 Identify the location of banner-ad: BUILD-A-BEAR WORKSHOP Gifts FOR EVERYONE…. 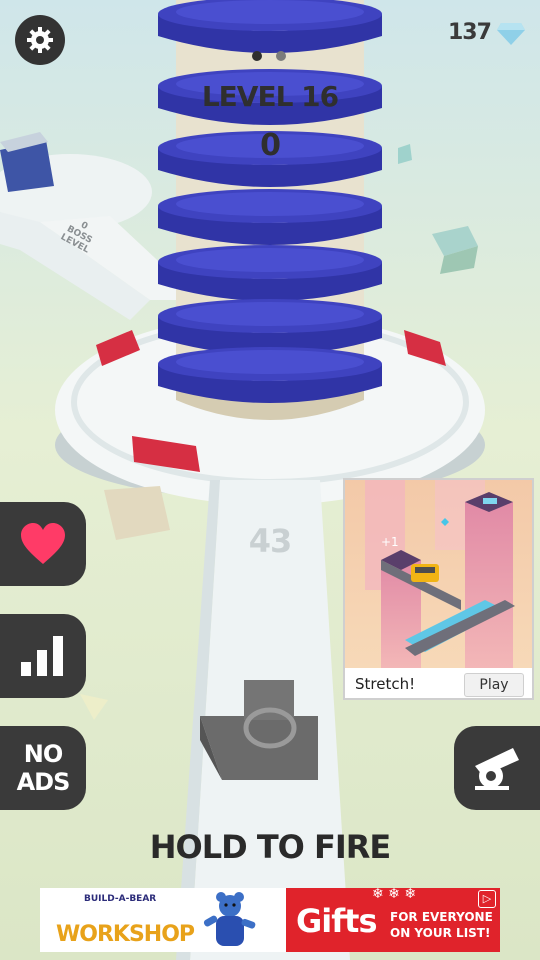
(270, 919).